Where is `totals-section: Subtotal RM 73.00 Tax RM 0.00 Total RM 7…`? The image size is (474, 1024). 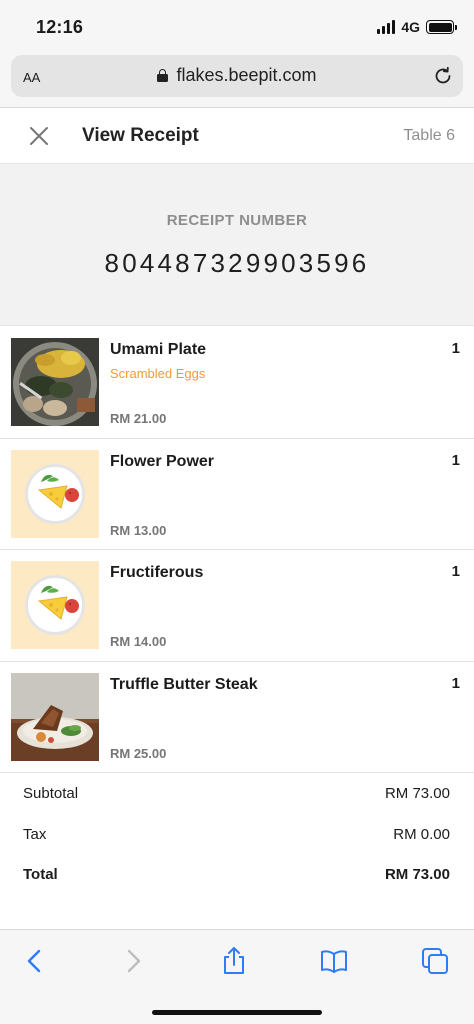
totals-section: Subtotal RM 73.00 Tax RM 0.00 Total RM 7… is located at coordinates (237, 834).